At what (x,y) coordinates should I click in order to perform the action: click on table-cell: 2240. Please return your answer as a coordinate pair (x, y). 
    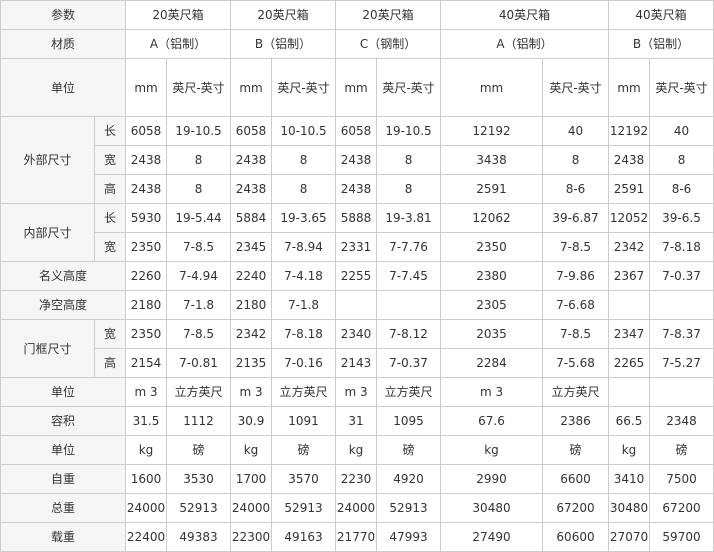
    Looking at the image, I should click on (251, 276).